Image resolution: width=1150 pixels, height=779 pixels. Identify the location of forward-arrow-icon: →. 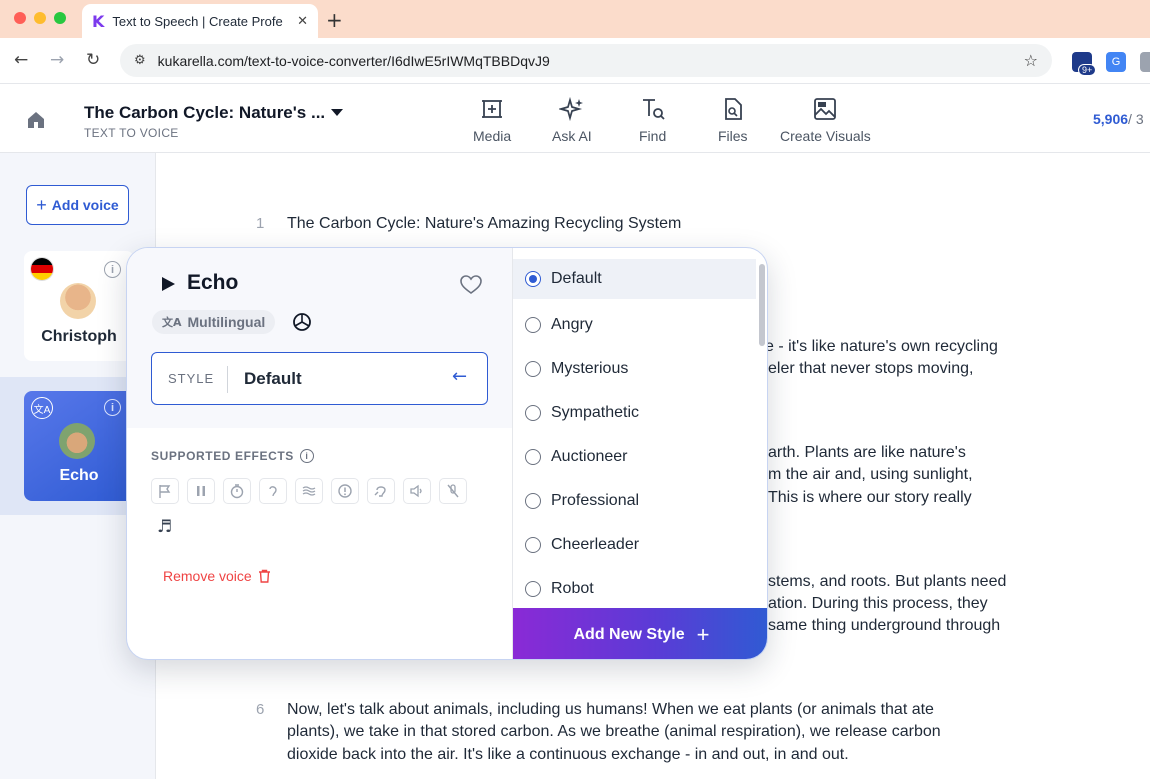
(57, 60).